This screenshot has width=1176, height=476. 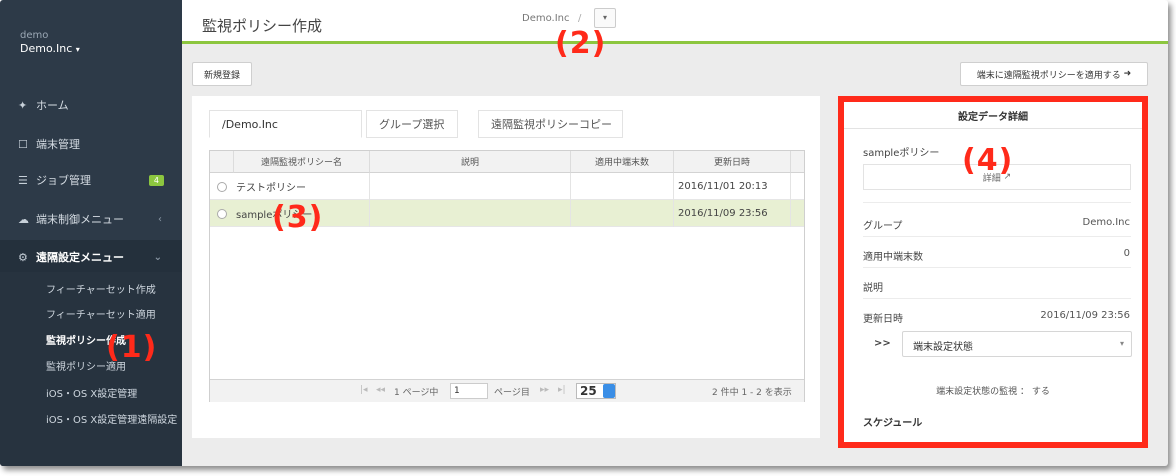 What do you see at coordinates (883, 319) in the screenshot?
I see `updated-label: 更新日時` at bounding box center [883, 319].